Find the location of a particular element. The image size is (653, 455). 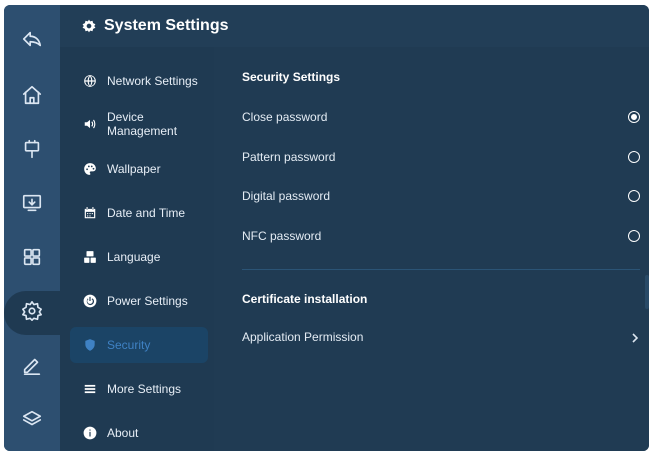

sidebar-item-label: Language is located at coordinates (134, 257).